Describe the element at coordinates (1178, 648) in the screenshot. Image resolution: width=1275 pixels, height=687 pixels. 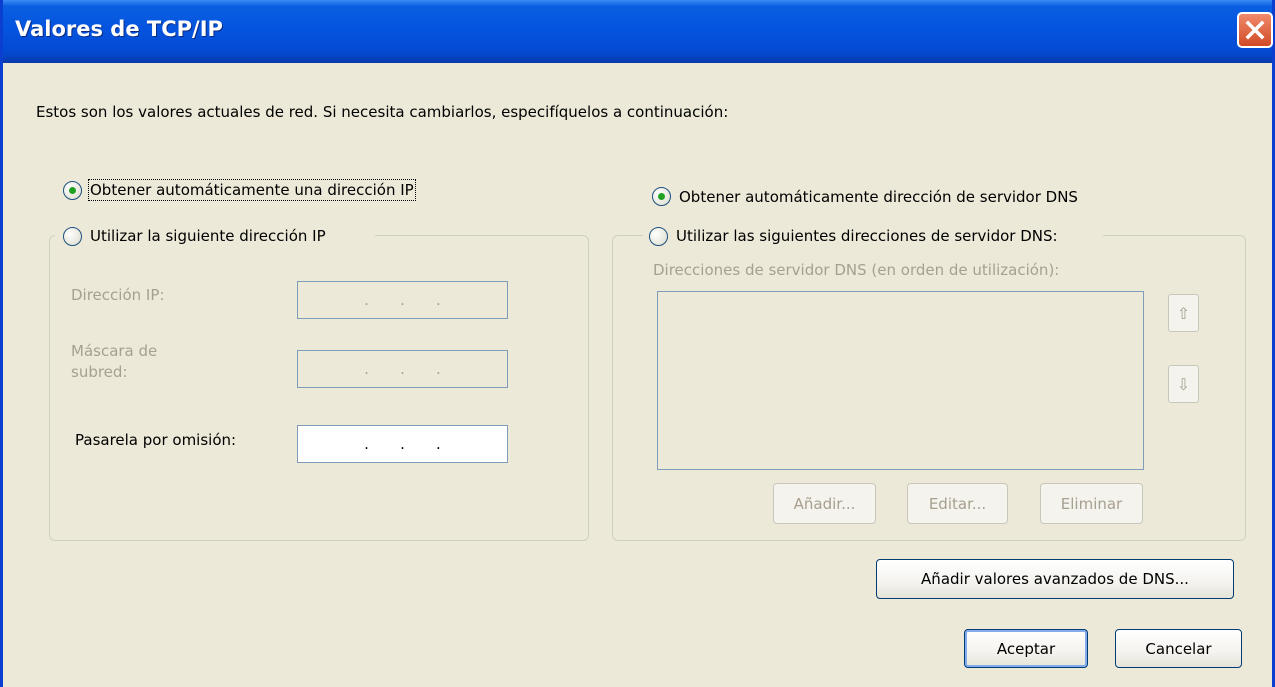
I see `cancel-button: Cancelar` at that location.